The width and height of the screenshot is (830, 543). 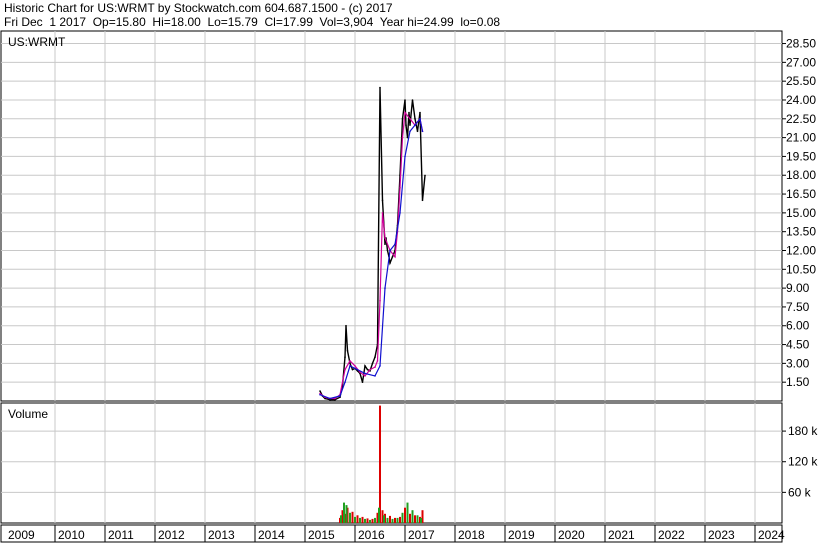 What do you see at coordinates (221, 535) in the screenshot?
I see `x-tick-label: 2013` at bounding box center [221, 535].